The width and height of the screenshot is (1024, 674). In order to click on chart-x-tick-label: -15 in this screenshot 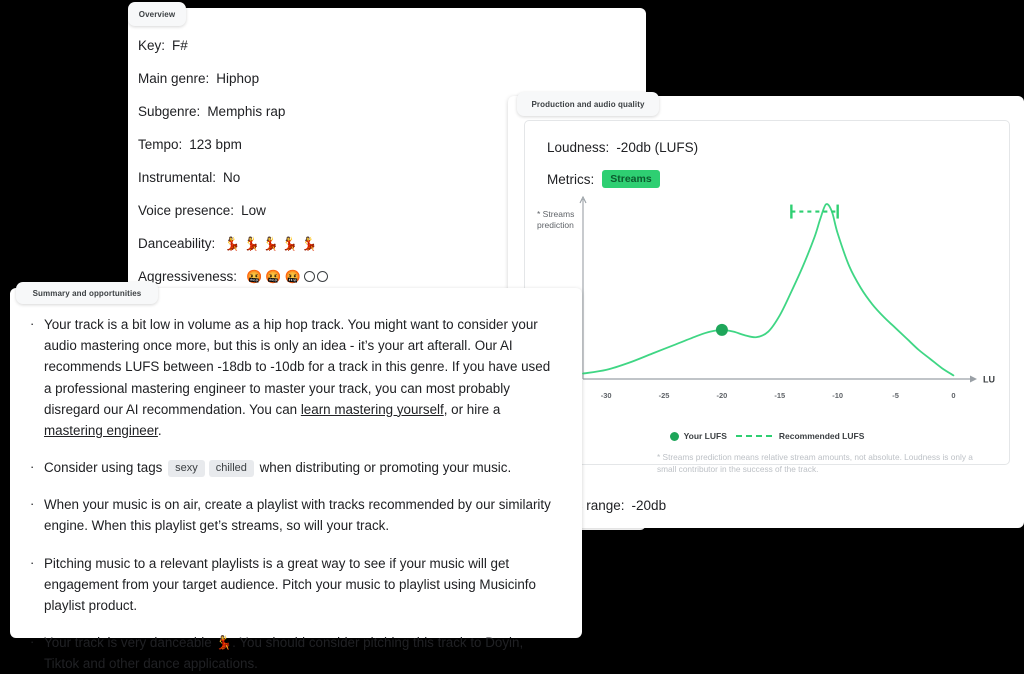, I will do `click(779, 395)`.